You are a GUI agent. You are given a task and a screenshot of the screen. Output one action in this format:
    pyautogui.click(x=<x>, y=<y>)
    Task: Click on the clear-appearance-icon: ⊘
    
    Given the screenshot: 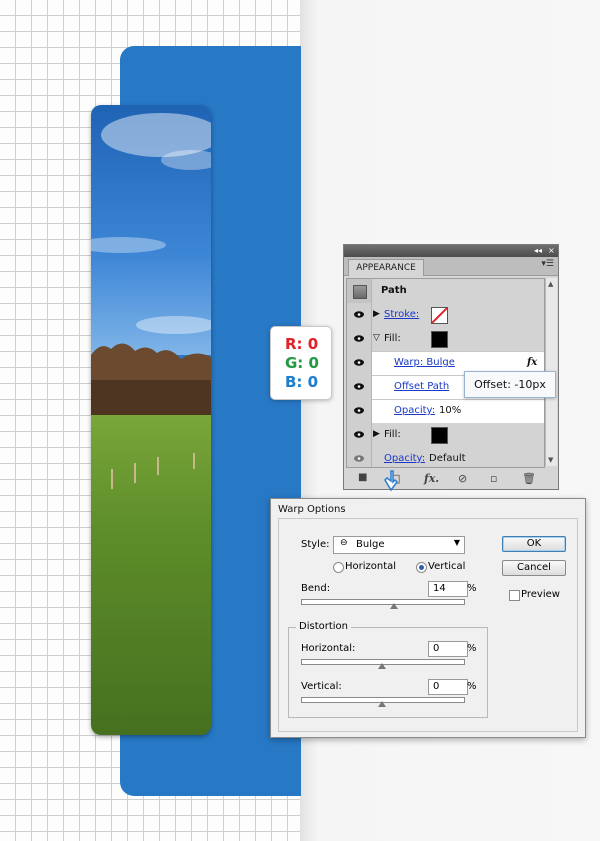 What is the action you would take?
    pyautogui.click(x=462, y=478)
    